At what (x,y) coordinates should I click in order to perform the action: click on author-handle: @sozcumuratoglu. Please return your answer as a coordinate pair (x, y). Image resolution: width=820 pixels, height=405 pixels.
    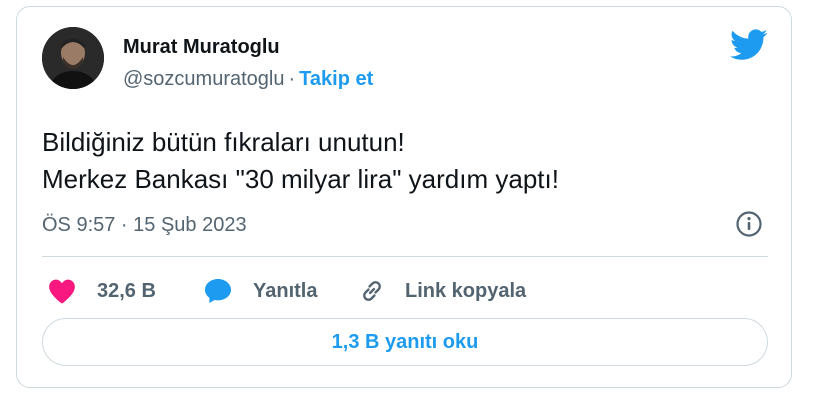
    Looking at the image, I should click on (203, 79).